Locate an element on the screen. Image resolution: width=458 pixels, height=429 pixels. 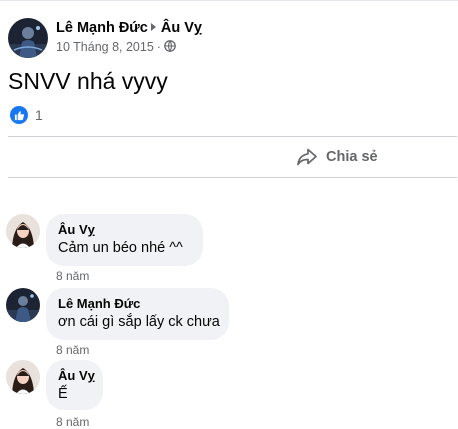
comment-bubble: Lê Mạnh Đức ơn cái gì sắp lấy ck chưa is located at coordinates (137, 314).